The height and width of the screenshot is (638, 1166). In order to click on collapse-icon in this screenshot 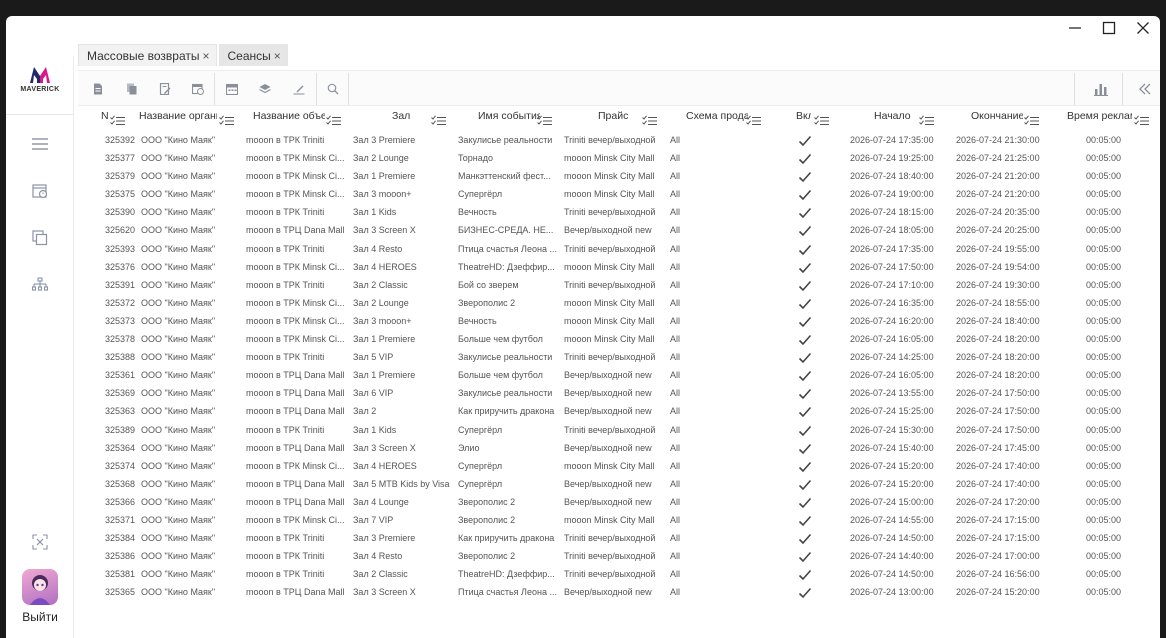, I will do `click(1145, 89)`.